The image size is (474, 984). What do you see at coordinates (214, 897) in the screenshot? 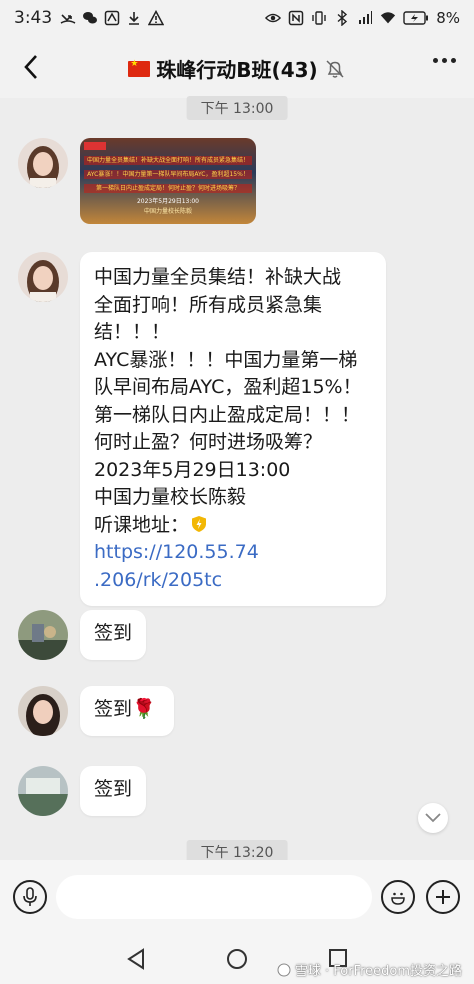
I see `message-input` at bounding box center [214, 897].